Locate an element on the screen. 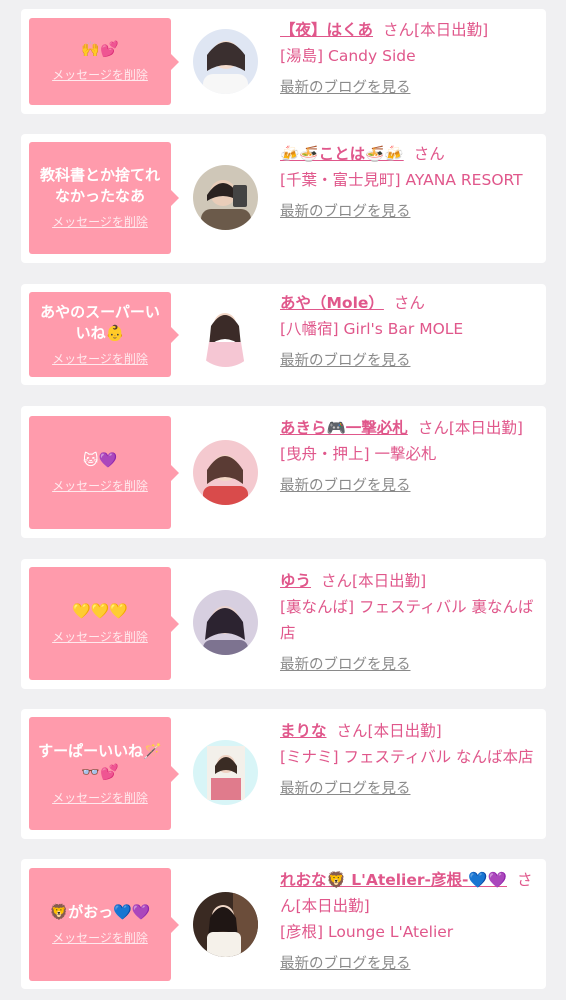 The width and height of the screenshot is (566, 1000). cast-info: 【夜】はくあ さん[本日出勤] [湯島] Candy Side 最新のブログを見る is located at coordinates (411, 59).